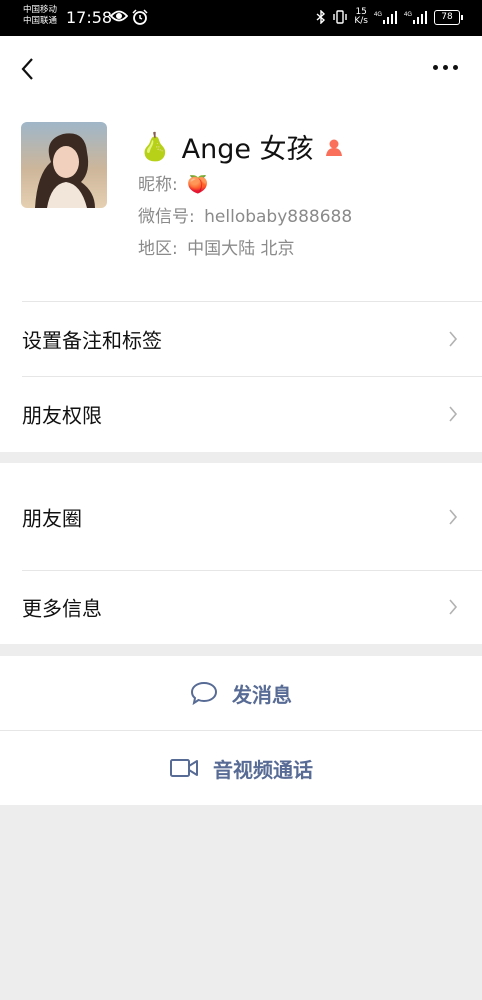 The image size is (482, 1000). I want to click on wechat-id-label: 微信号:, so click(166, 217).